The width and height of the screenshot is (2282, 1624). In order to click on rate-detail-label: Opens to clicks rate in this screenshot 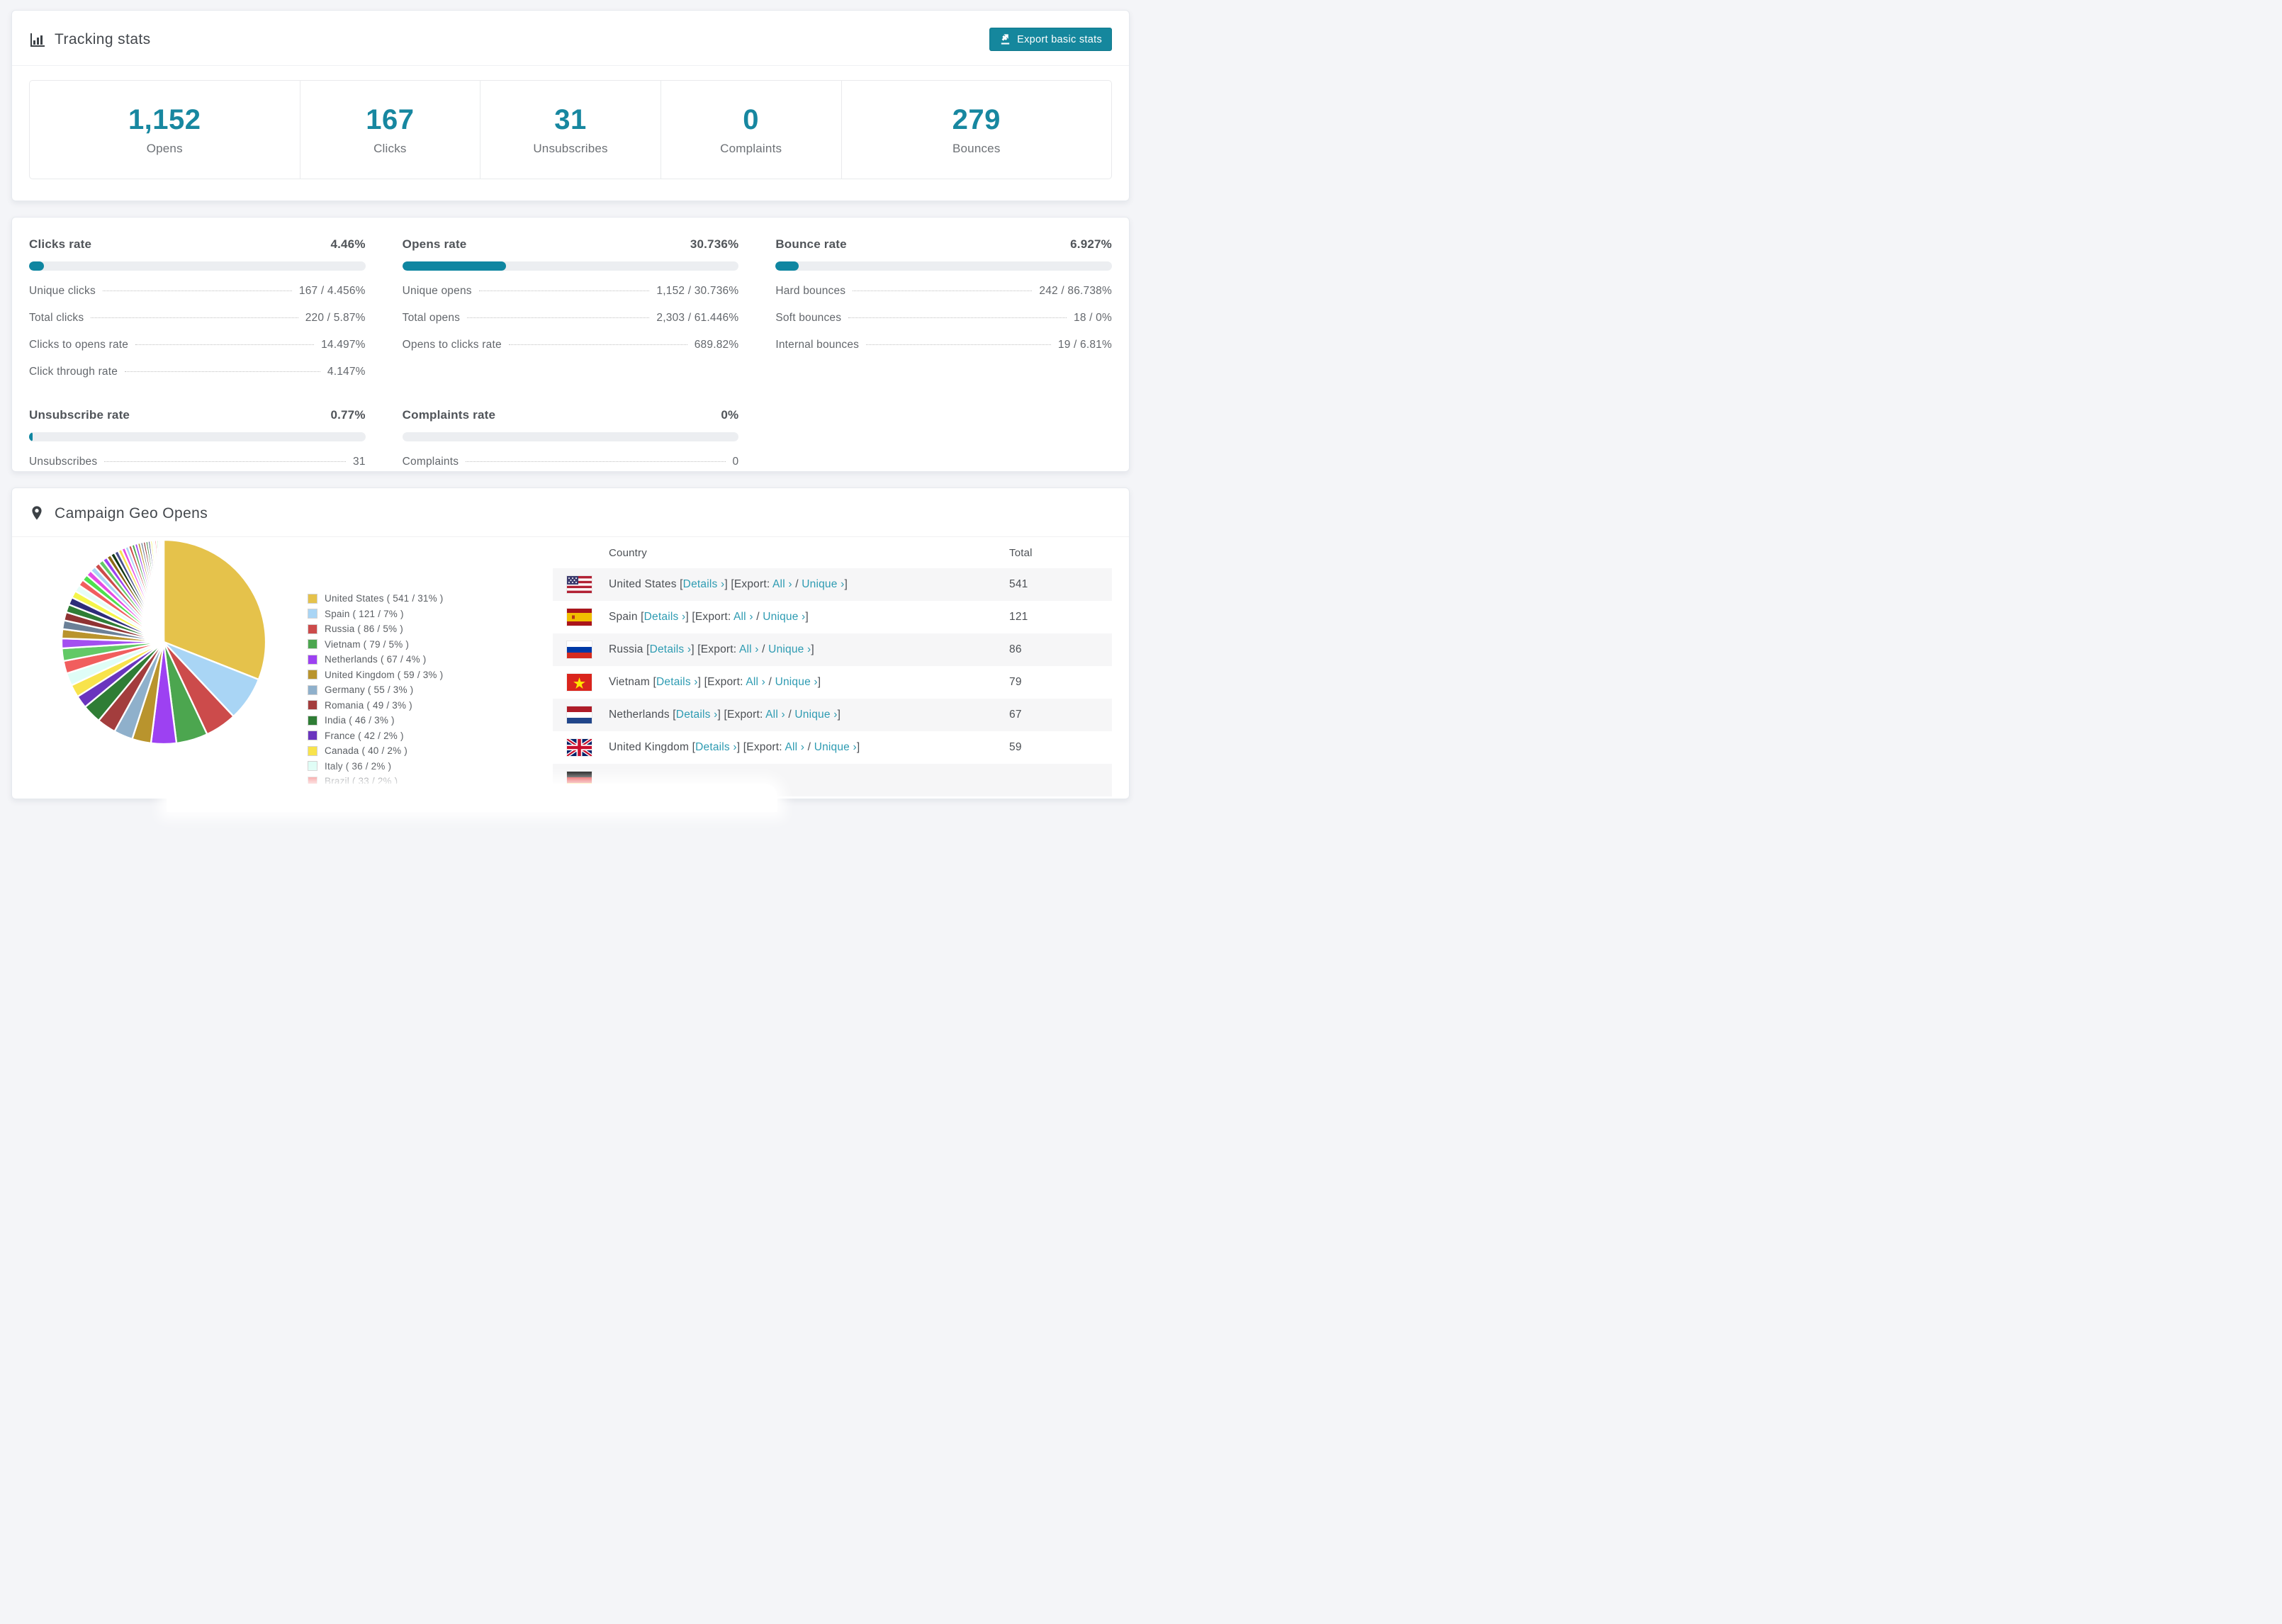, I will do `click(452, 345)`.